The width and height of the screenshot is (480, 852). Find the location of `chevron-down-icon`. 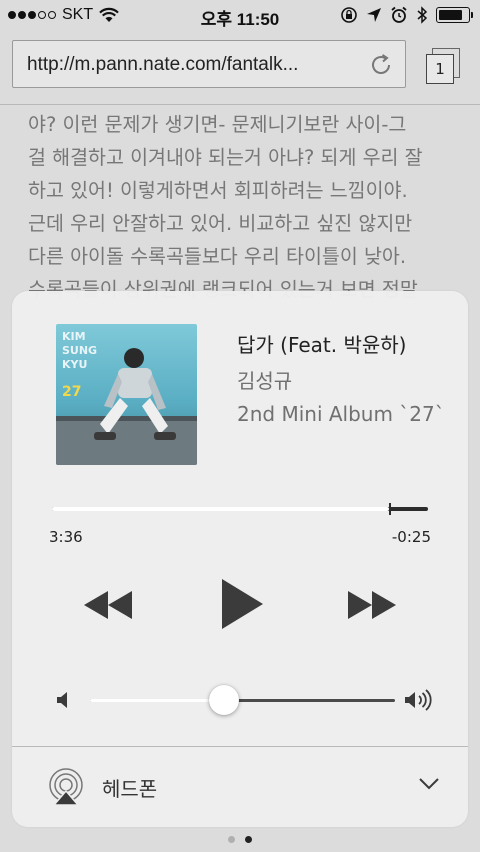

chevron-down-icon is located at coordinates (429, 784).